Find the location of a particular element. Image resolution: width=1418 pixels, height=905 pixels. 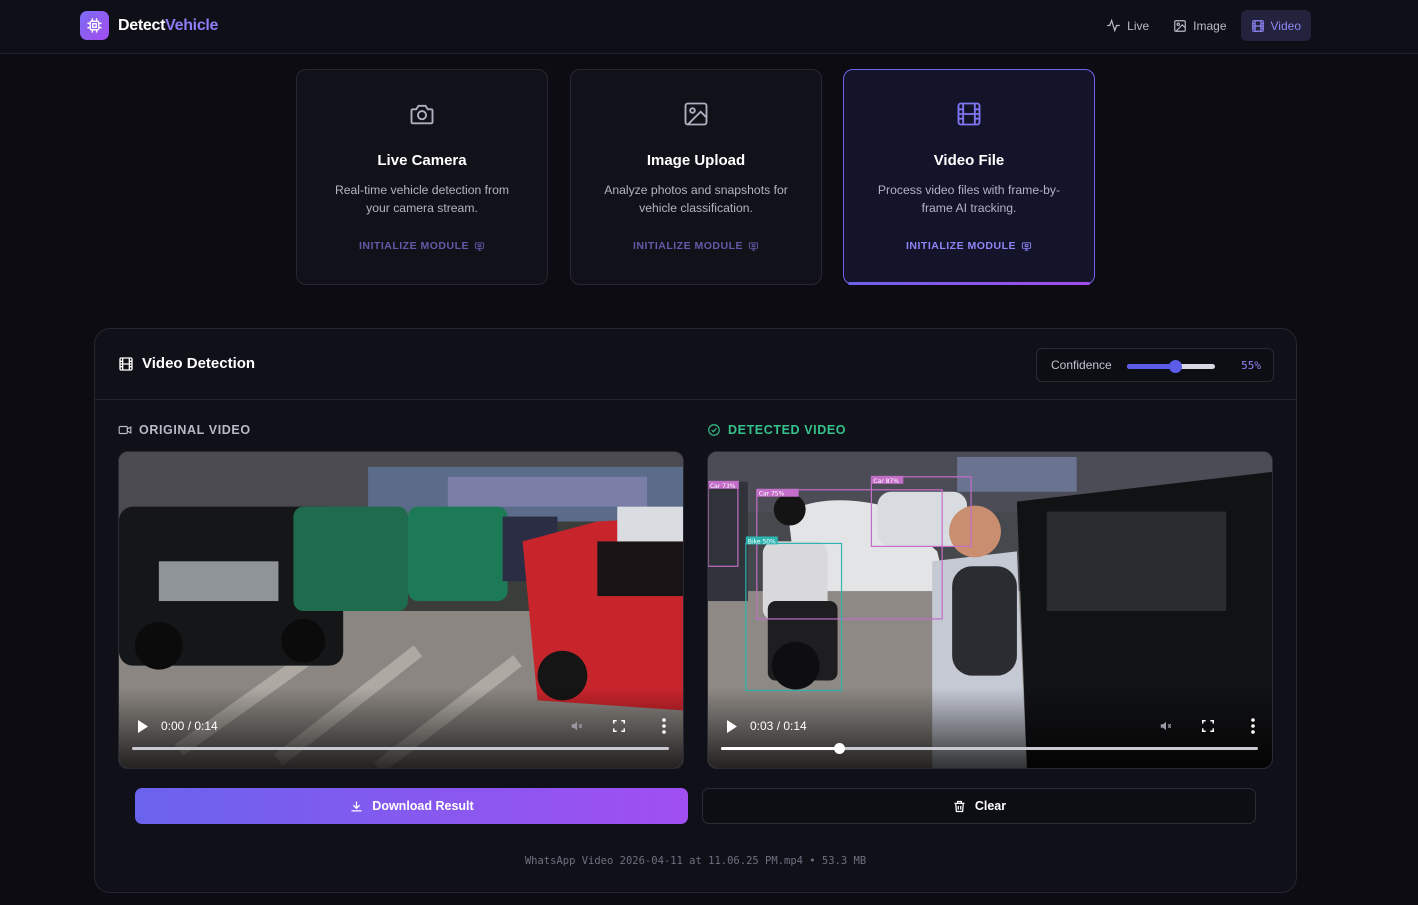

clear-button: Clear is located at coordinates (979, 806).